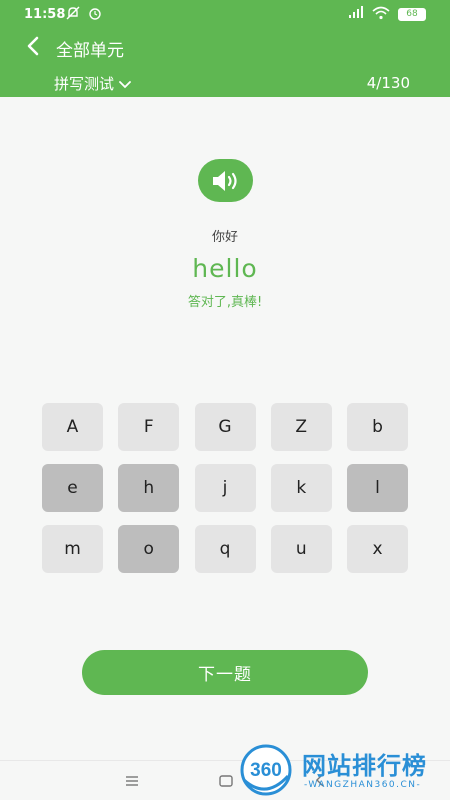  I want to click on answer-word: hello, so click(225, 268).